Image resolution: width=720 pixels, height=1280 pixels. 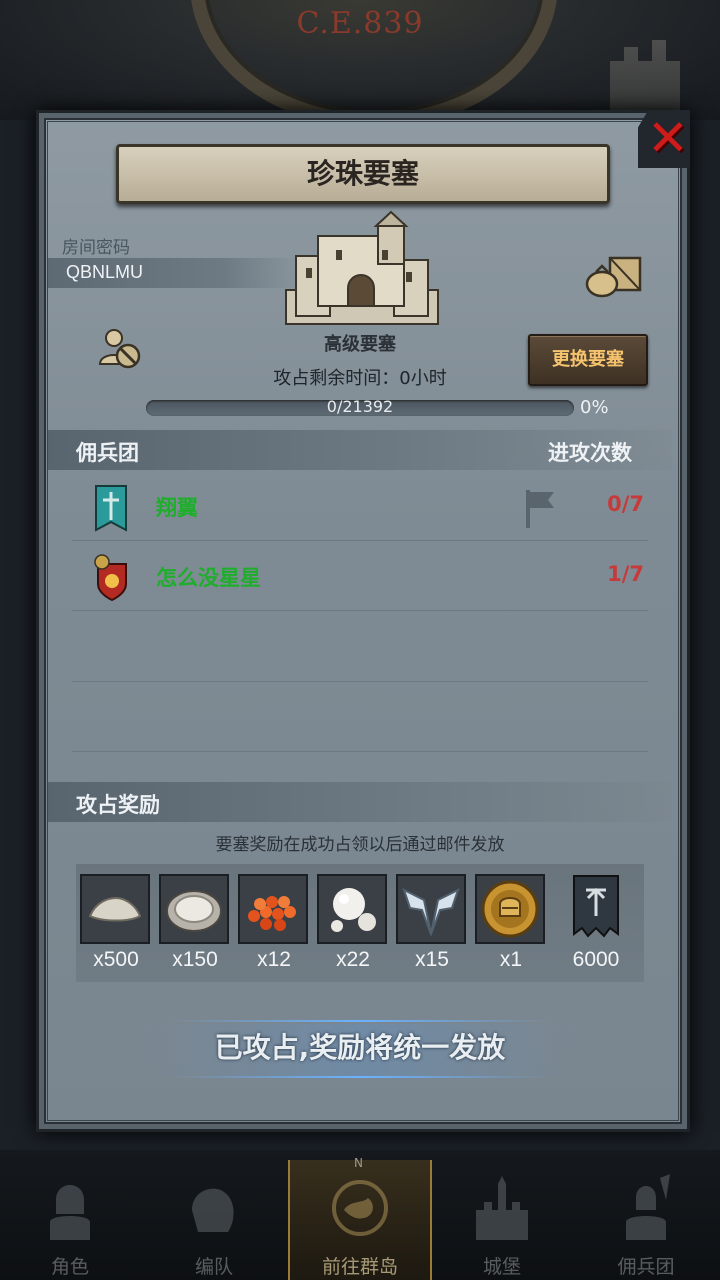 What do you see at coordinates (96, 248) in the screenshot?
I see `room-code-label: 房间密码` at bounding box center [96, 248].